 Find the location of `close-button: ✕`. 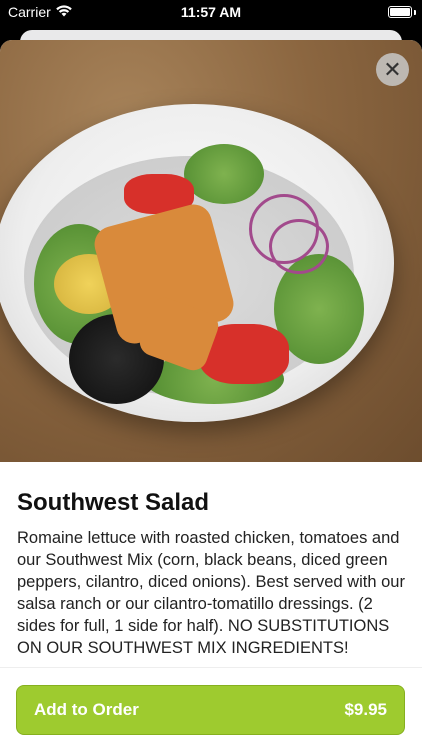

close-button: ✕ is located at coordinates (392, 69).